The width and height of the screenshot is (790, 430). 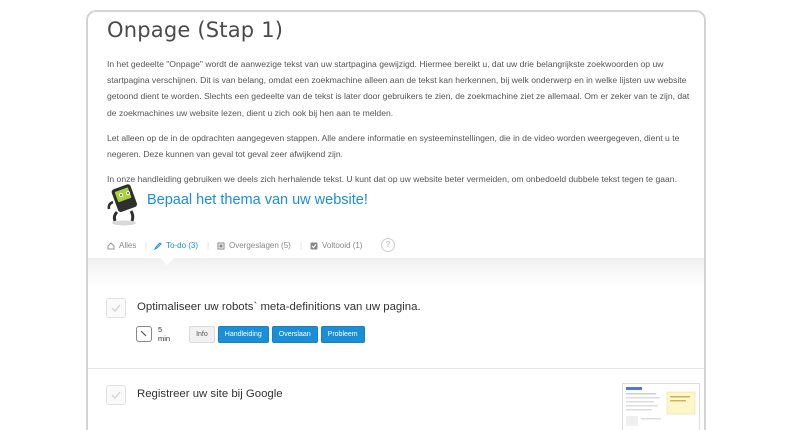 I want to click on list-header-shadow, so click(x=396, y=272).